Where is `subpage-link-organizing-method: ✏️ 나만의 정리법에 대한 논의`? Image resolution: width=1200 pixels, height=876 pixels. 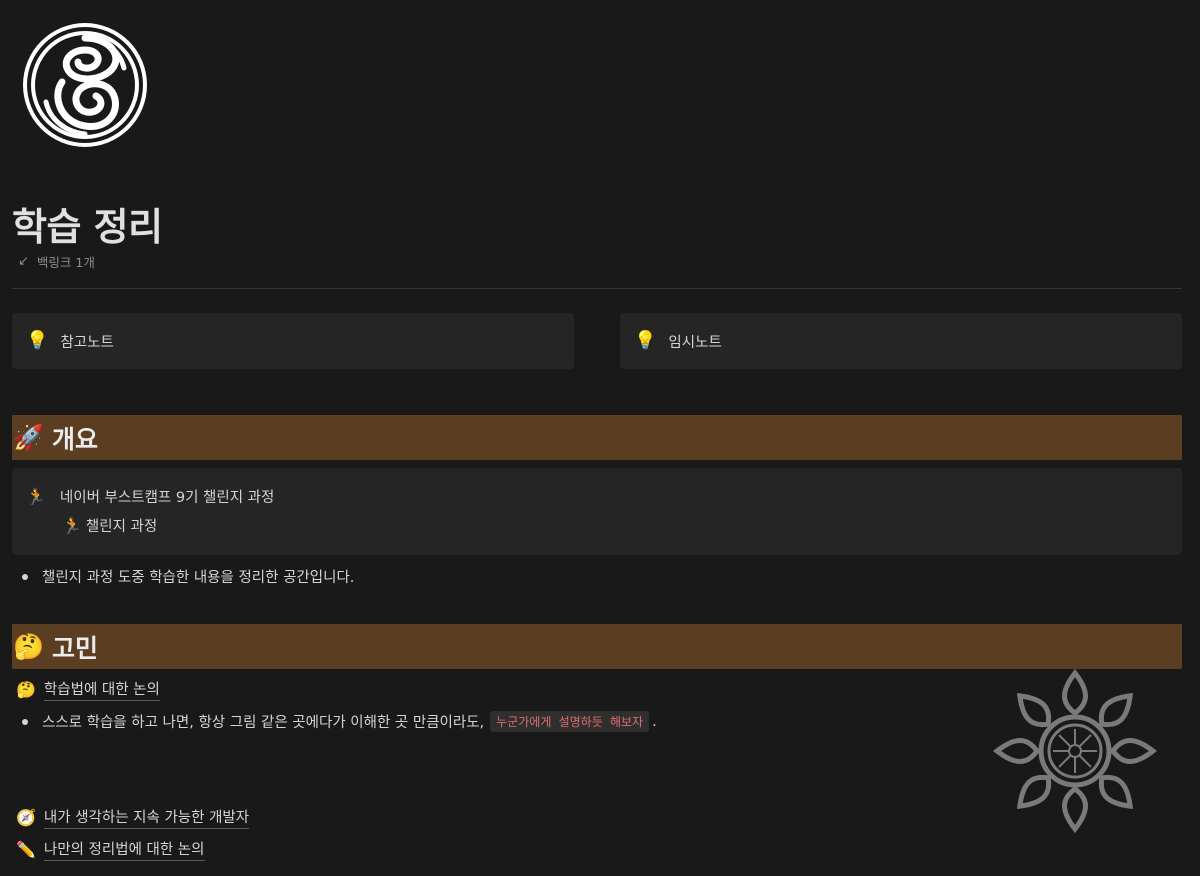
subpage-link-organizing-method: ✏️ 나만의 정리법에 대한 논의 is located at coordinates (110, 849).